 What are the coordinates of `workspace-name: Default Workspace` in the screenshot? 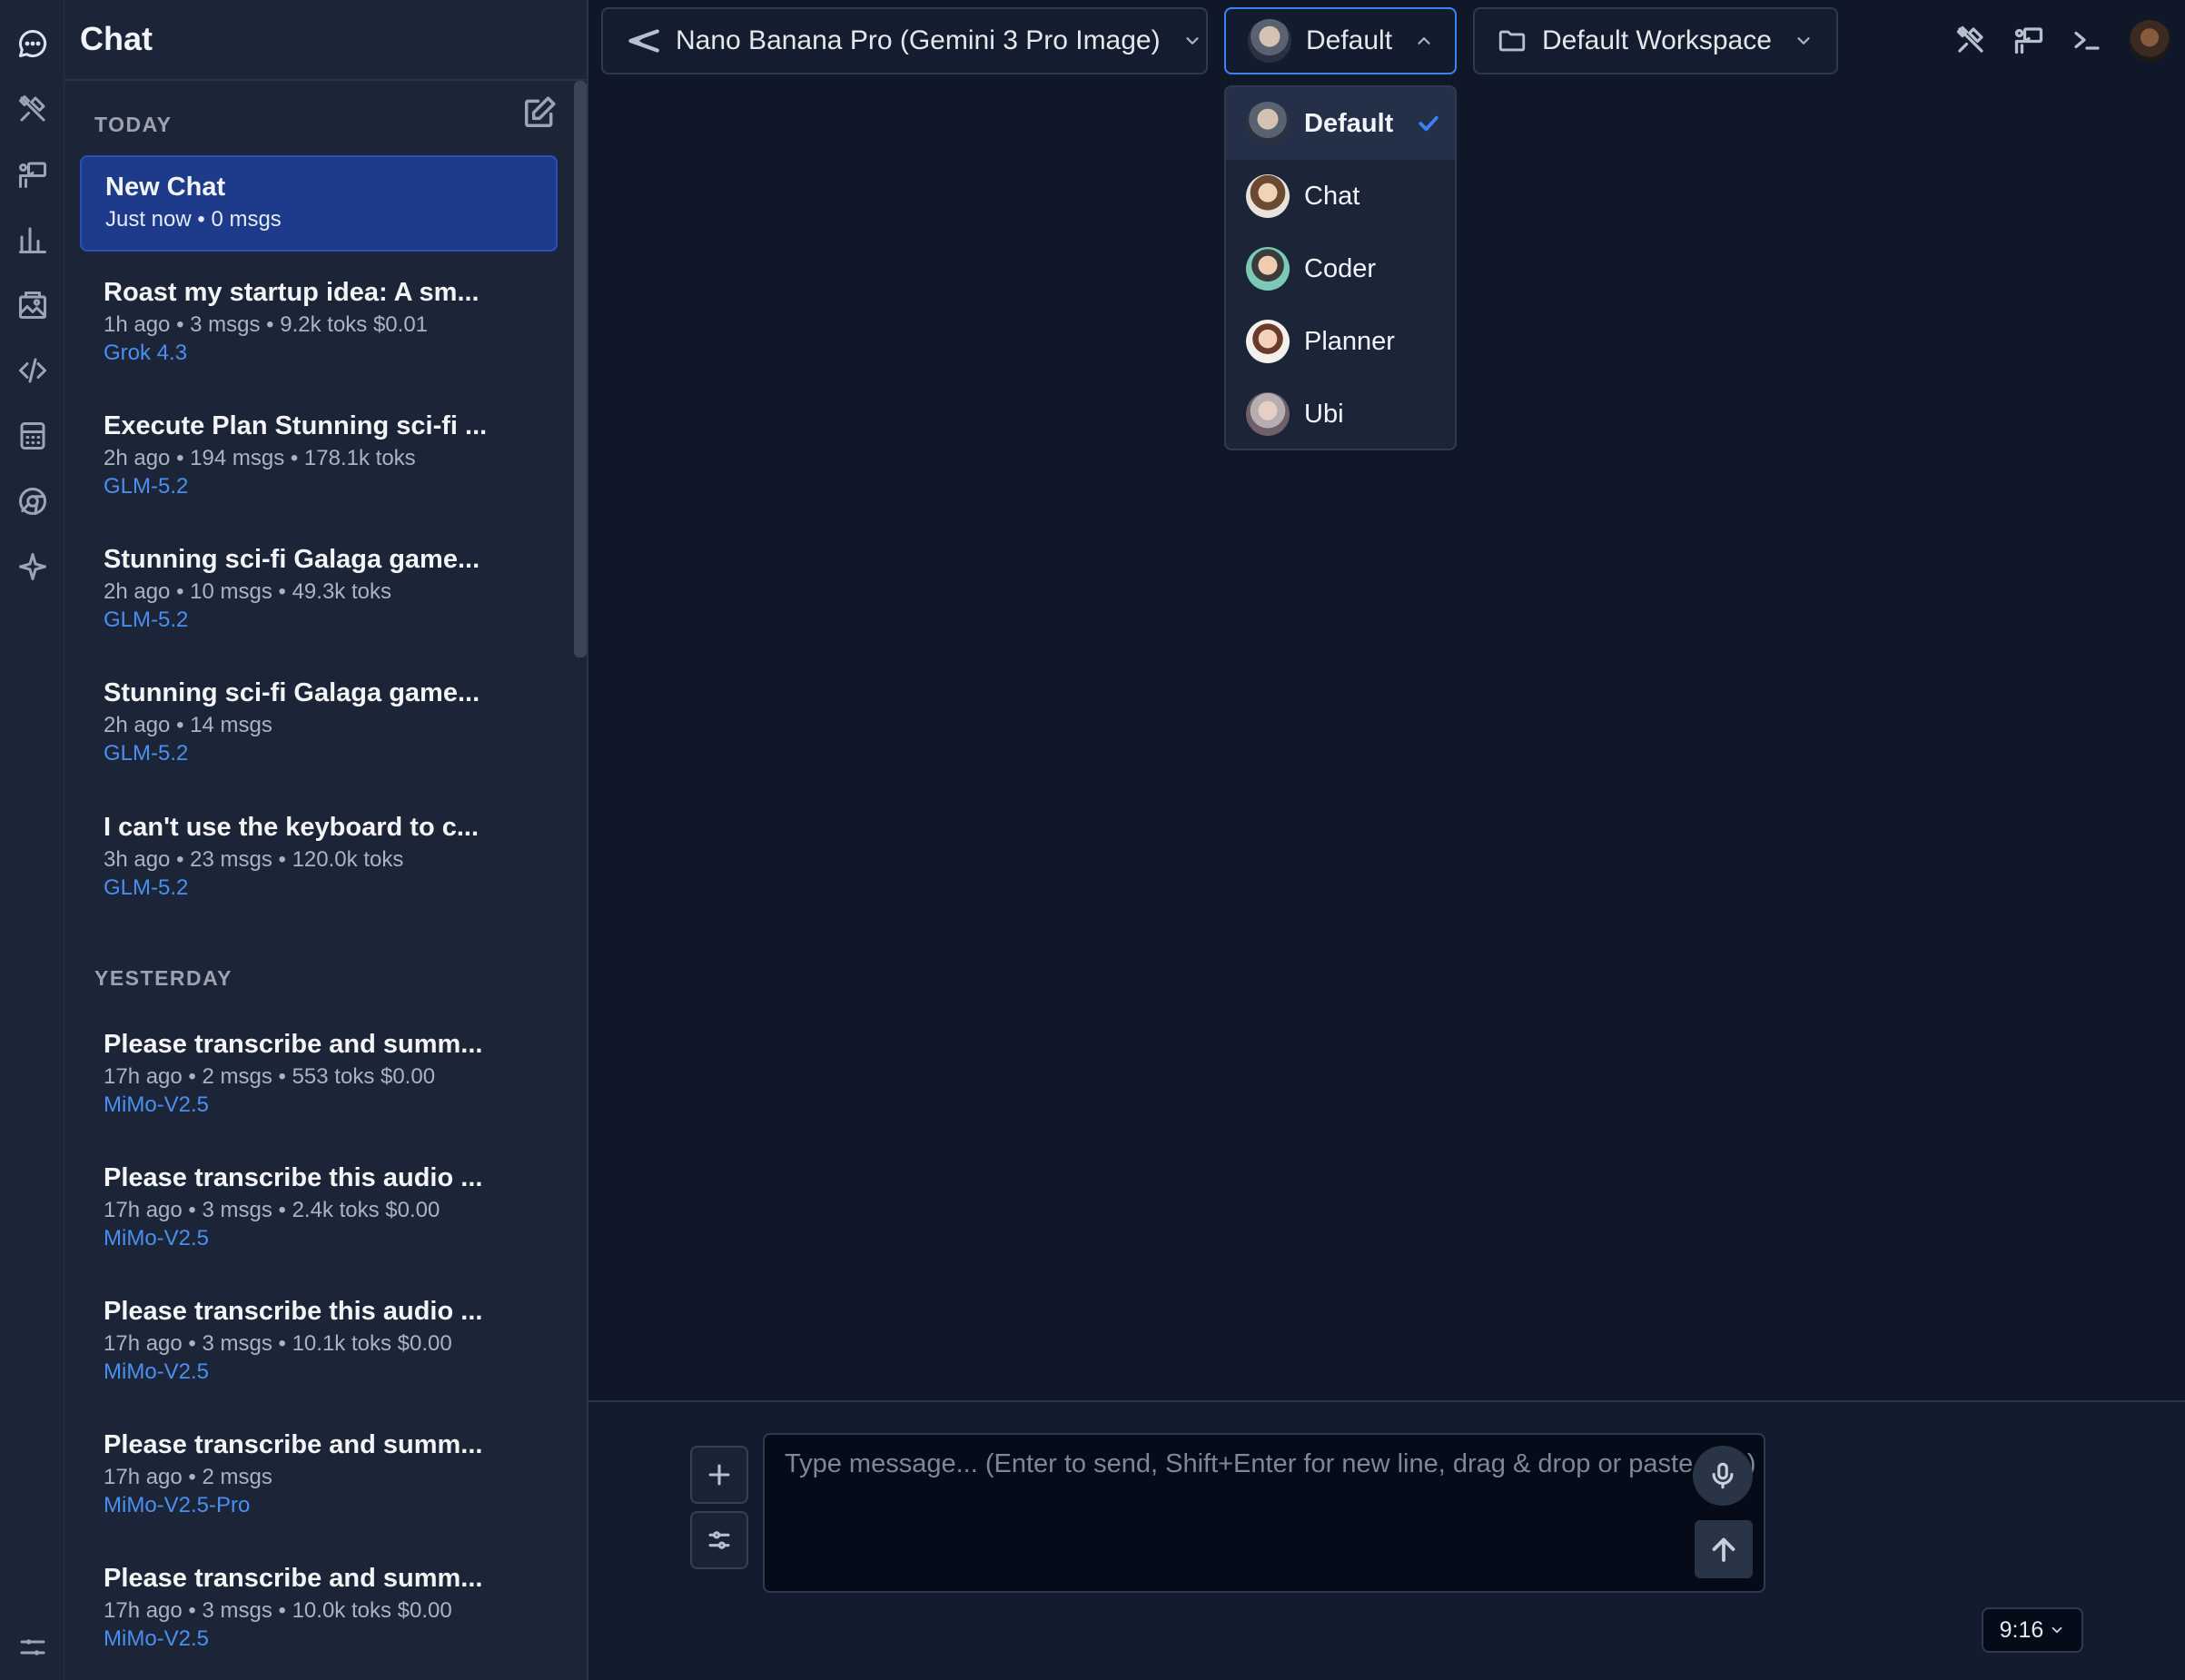 It's located at (1657, 40).